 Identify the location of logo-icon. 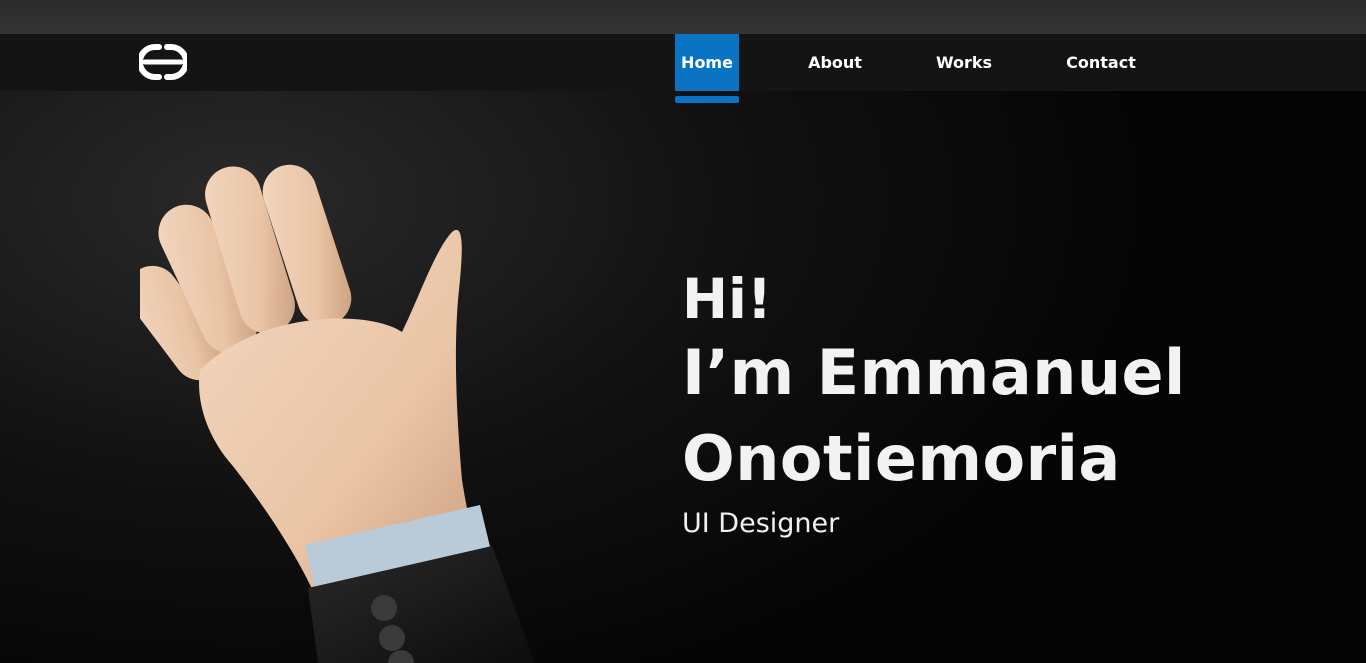
(163, 62).